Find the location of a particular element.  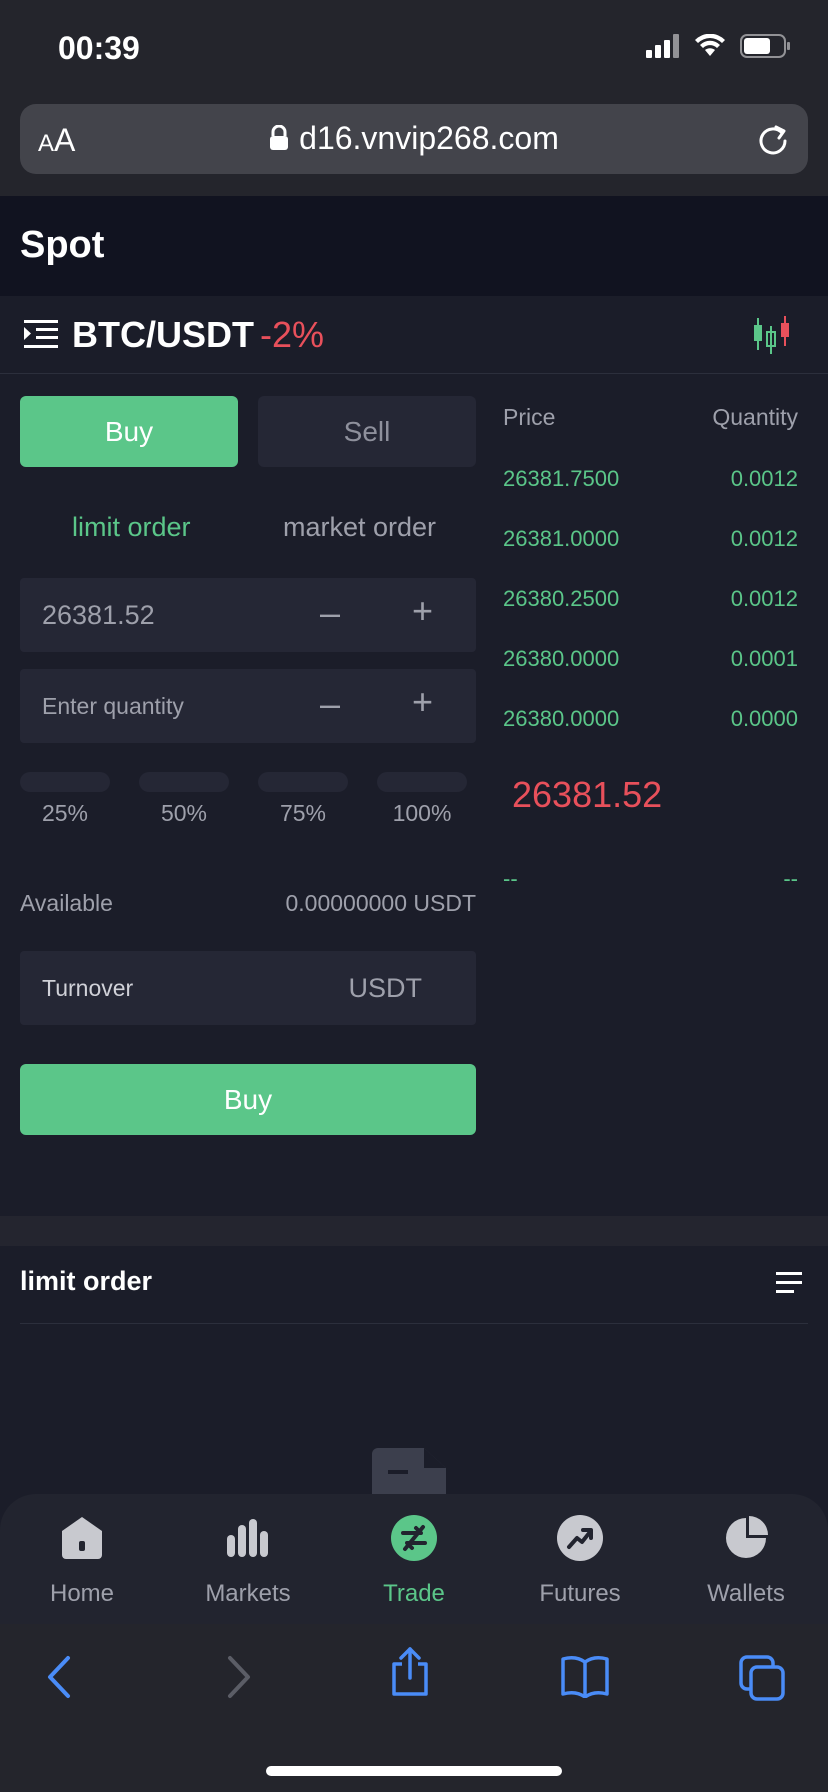

nav-markets: Markets is located at coordinates (248, 1560).